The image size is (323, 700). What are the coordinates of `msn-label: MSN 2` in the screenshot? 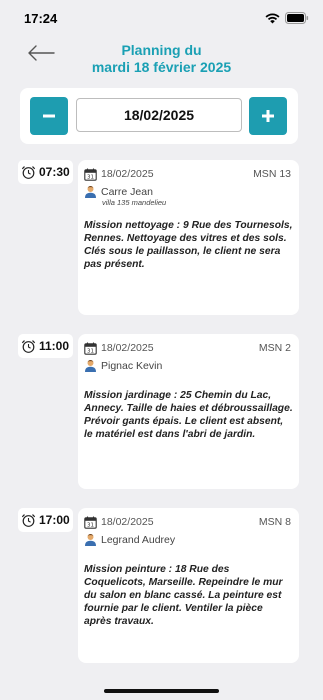 It's located at (274, 348).